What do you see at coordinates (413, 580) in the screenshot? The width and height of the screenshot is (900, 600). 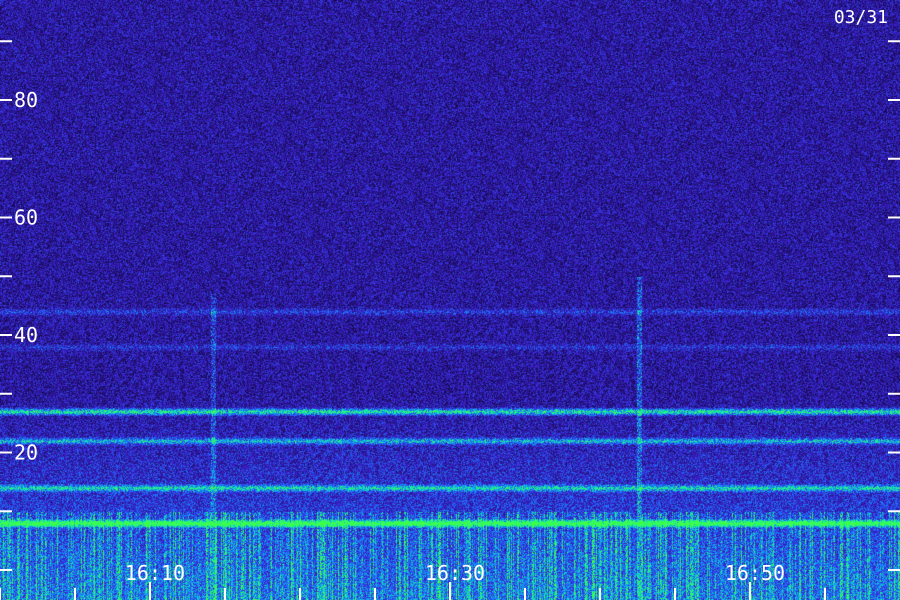 I see `x-axis: 16:10 16:30 16:50` at bounding box center [413, 580].